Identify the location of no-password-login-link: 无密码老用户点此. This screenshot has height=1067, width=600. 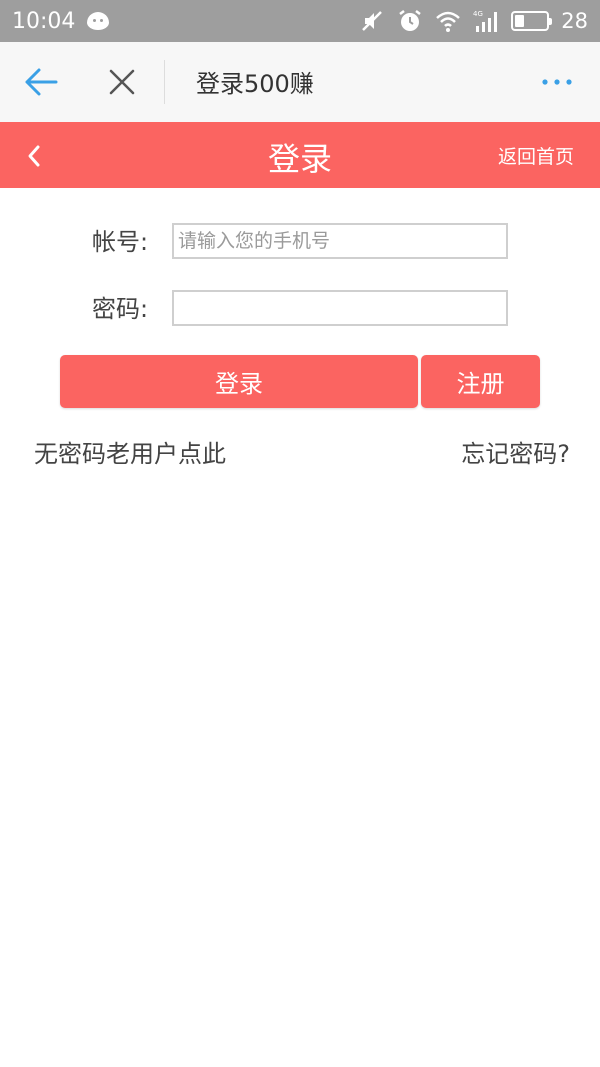
(130, 451).